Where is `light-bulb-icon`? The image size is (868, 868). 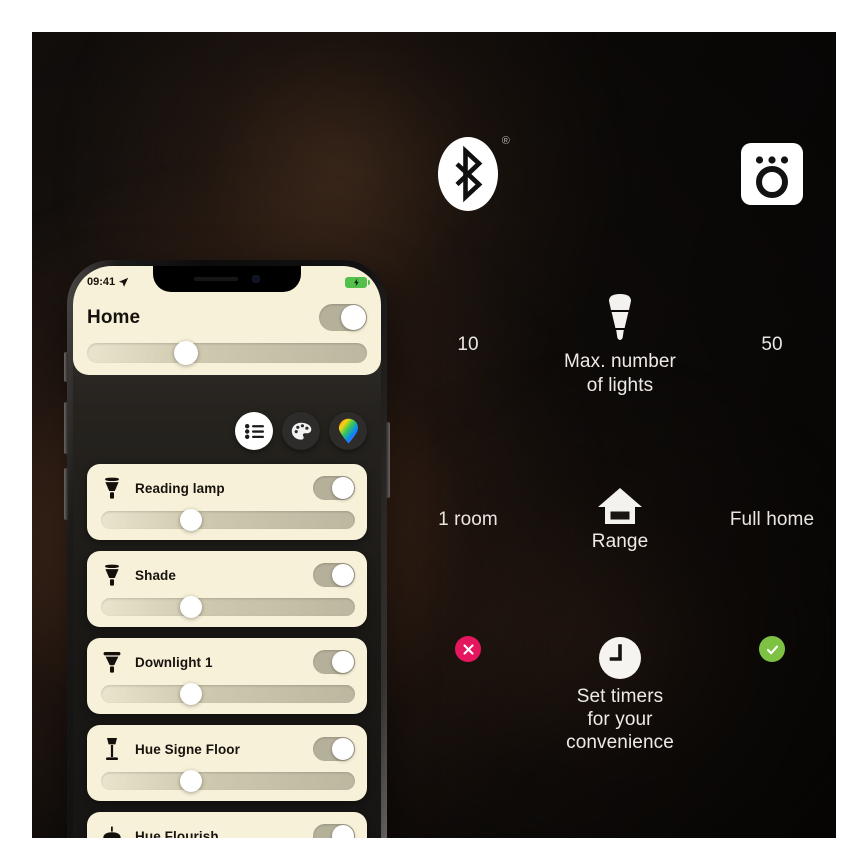
light-bulb-icon is located at coordinates (620, 317).